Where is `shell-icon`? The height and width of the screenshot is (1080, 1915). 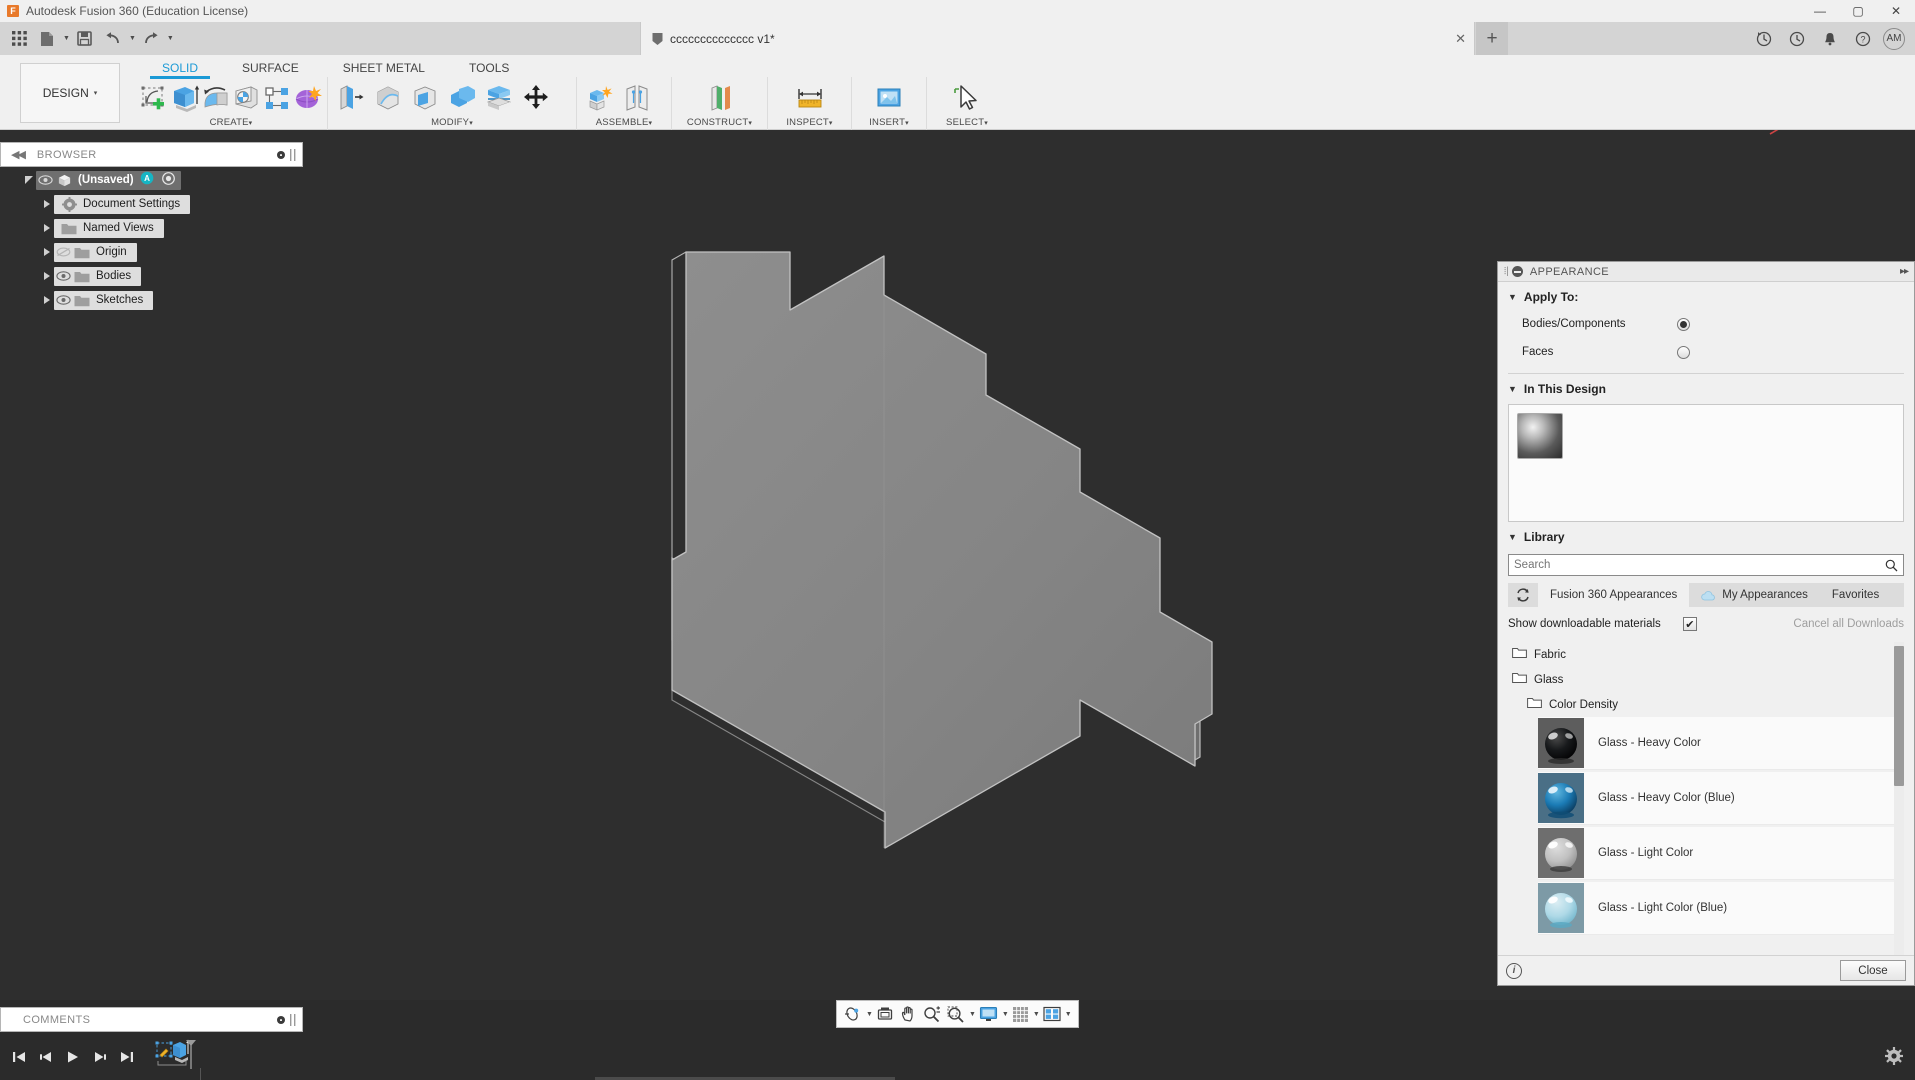 shell-icon is located at coordinates (424, 97).